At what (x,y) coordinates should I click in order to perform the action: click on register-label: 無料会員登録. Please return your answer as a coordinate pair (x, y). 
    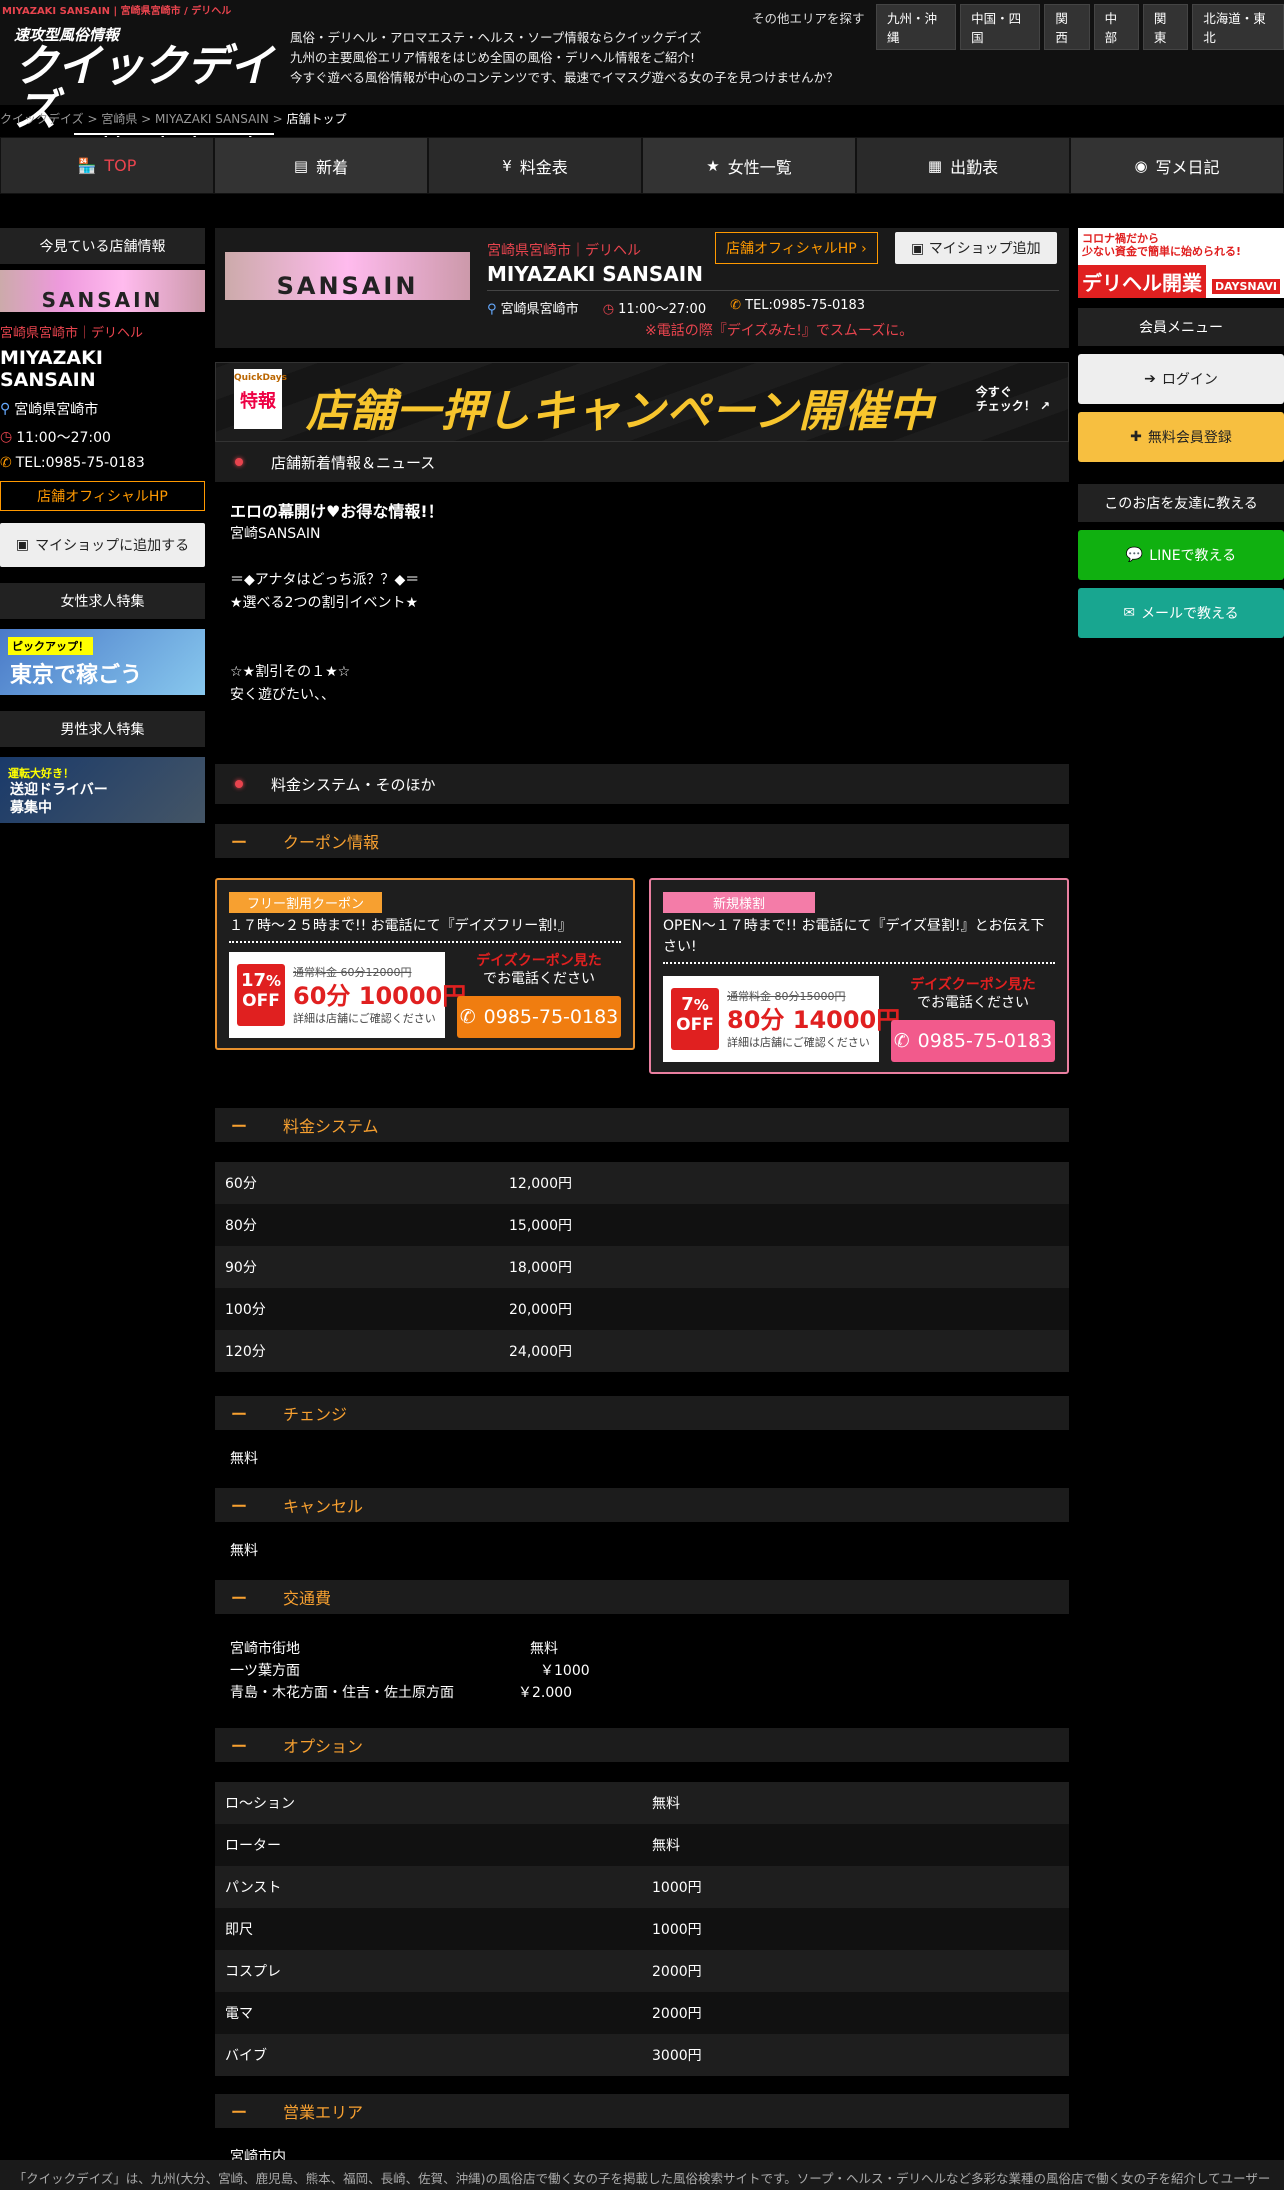
    Looking at the image, I should click on (1189, 438).